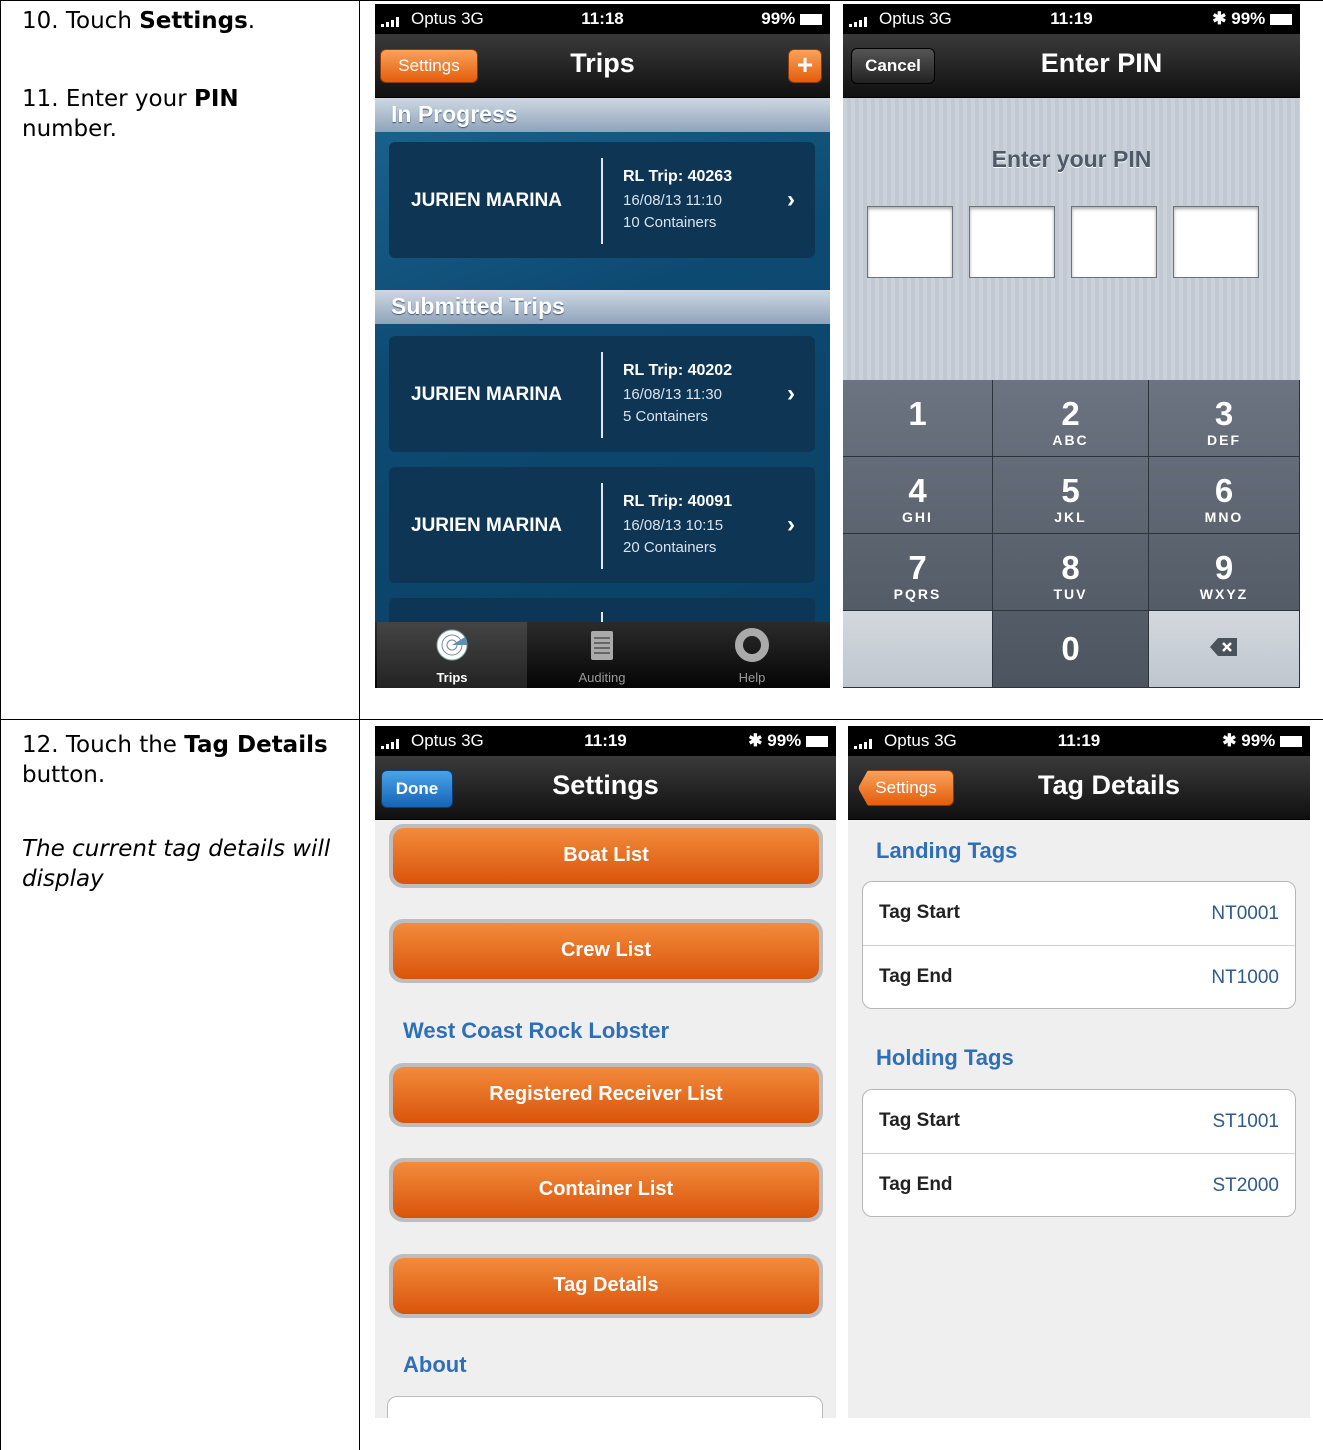 The image size is (1323, 1450). I want to click on landing-tags-group: Tag Start NT0001 Tag End NT1000, so click(1079, 945).